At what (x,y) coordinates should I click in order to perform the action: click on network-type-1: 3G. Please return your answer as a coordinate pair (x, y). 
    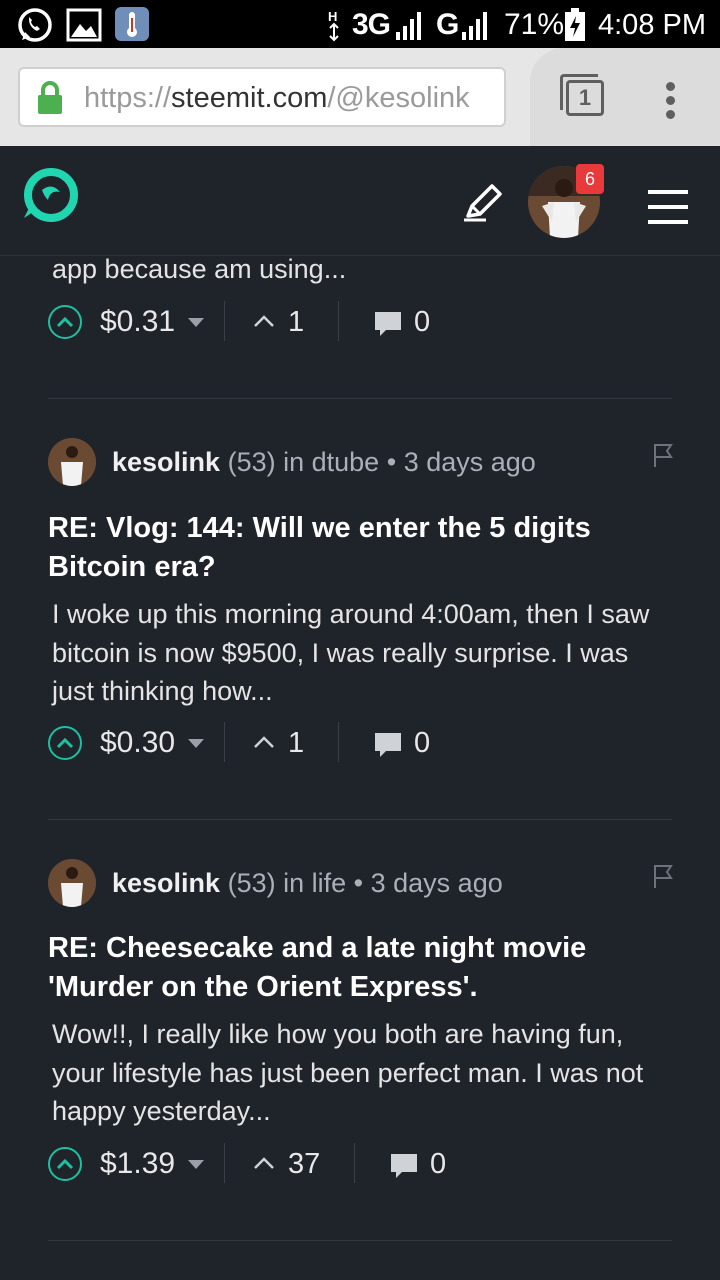
    Looking at the image, I should click on (371, 24).